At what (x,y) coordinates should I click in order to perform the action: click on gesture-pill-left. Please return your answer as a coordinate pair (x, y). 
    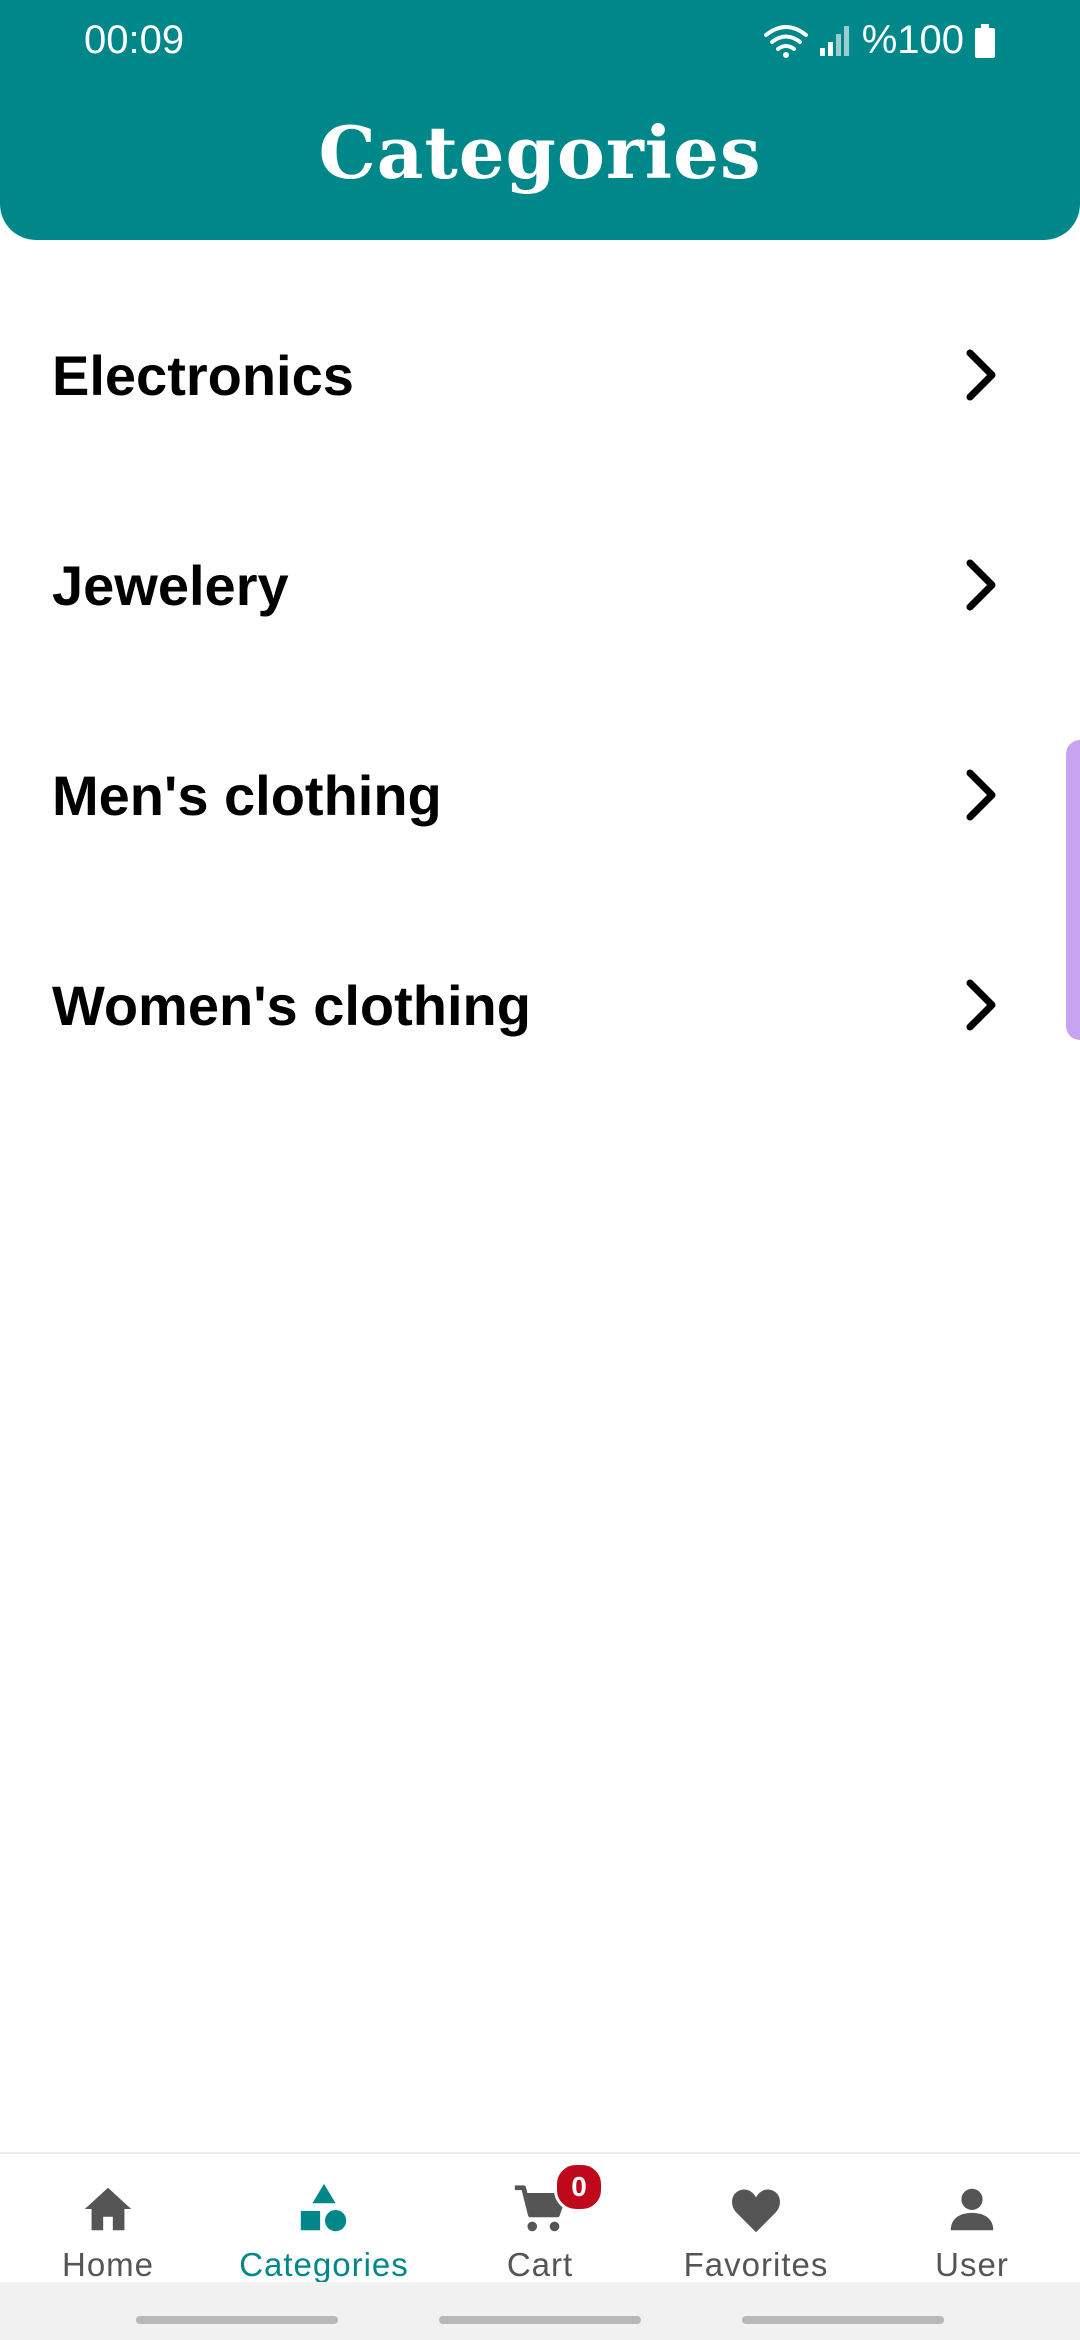
    Looking at the image, I should click on (237, 2320).